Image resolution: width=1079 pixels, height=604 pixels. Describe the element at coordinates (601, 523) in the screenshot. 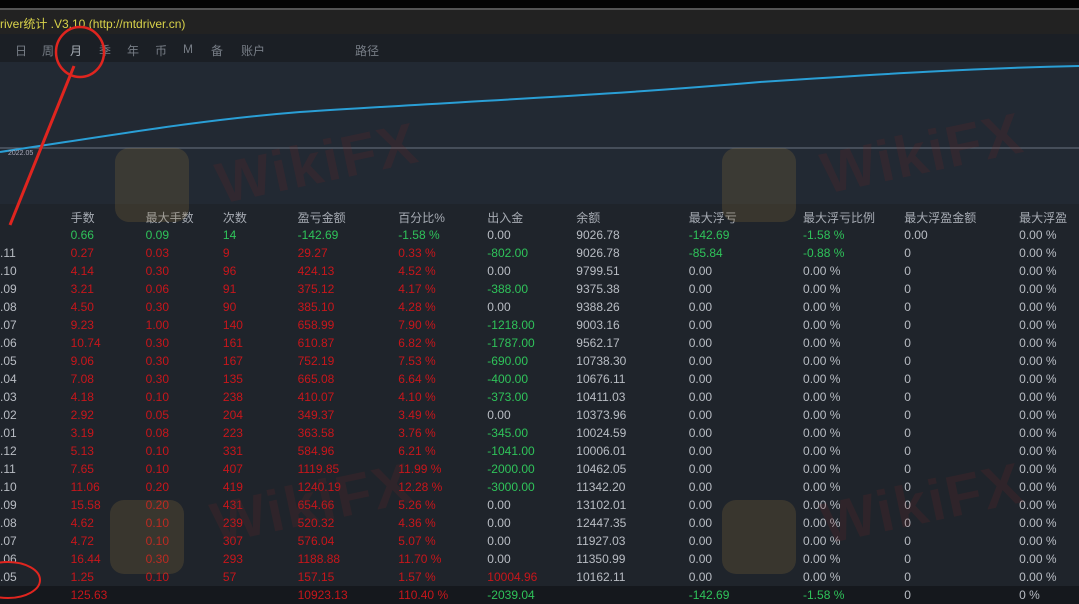

I see `cell-balance: 12447.35` at that location.